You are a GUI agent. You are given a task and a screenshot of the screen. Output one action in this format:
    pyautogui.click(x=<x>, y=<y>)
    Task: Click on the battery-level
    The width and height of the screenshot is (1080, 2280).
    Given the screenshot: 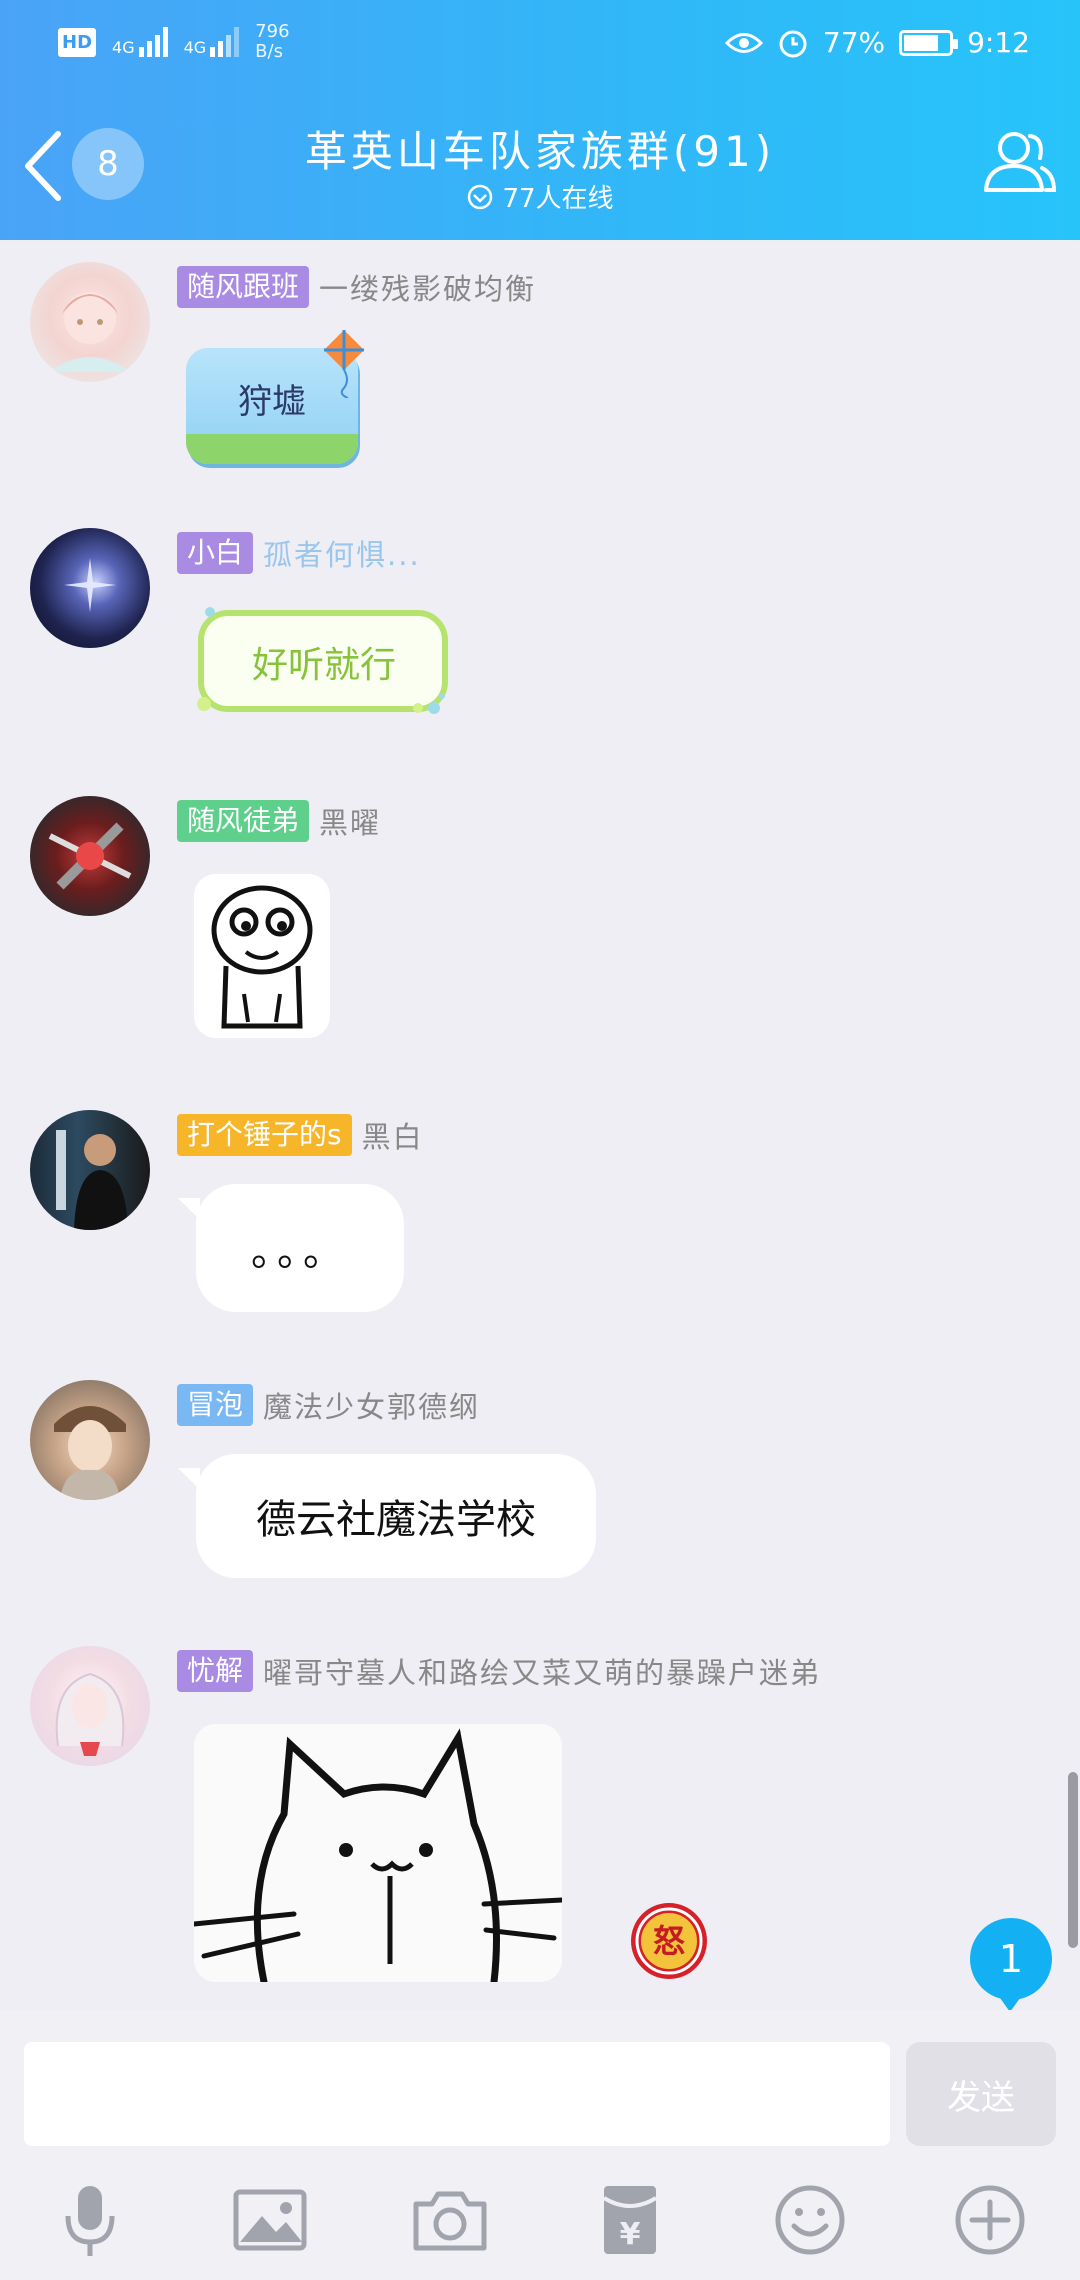 What is the action you would take?
    pyautogui.click(x=921, y=42)
    